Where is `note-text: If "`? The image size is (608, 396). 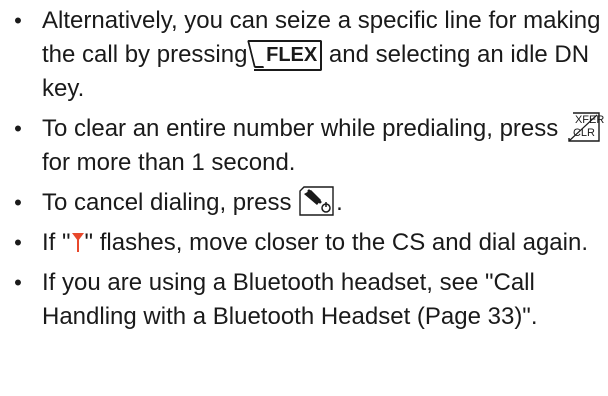 note-text: If " is located at coordinates (56, 242).